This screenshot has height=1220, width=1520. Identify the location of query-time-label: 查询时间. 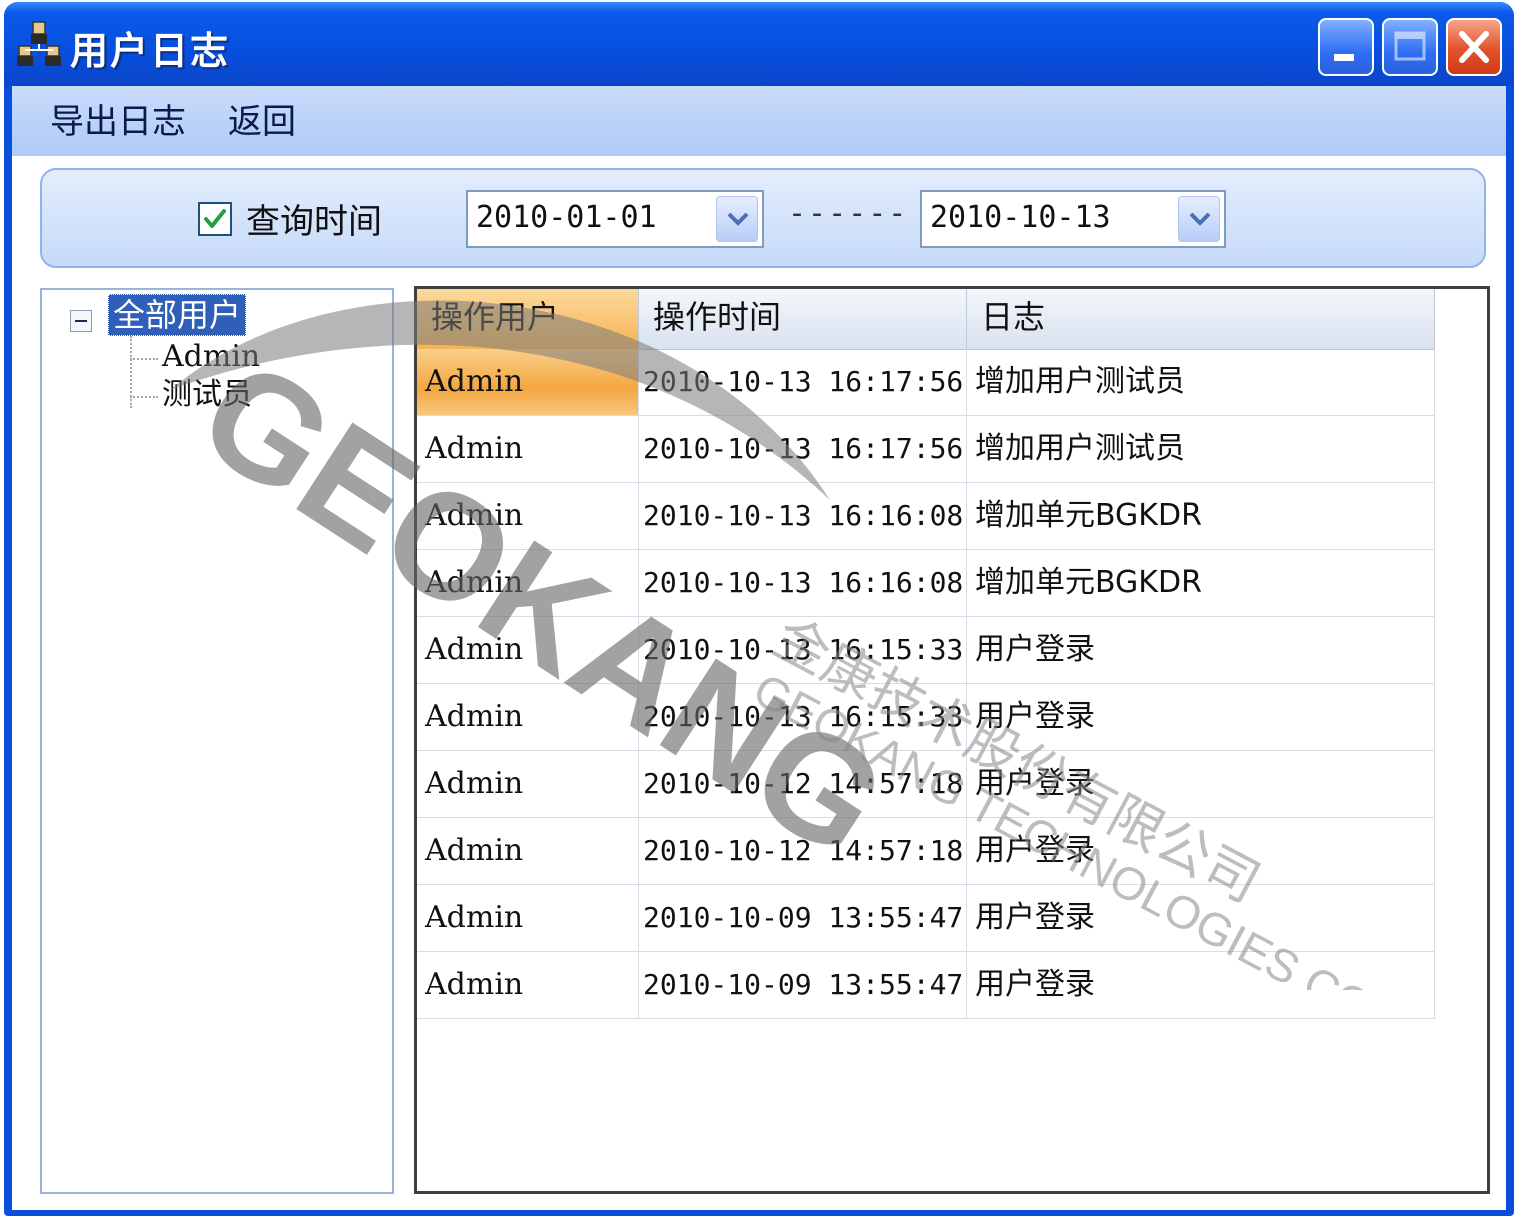
(314, 218).